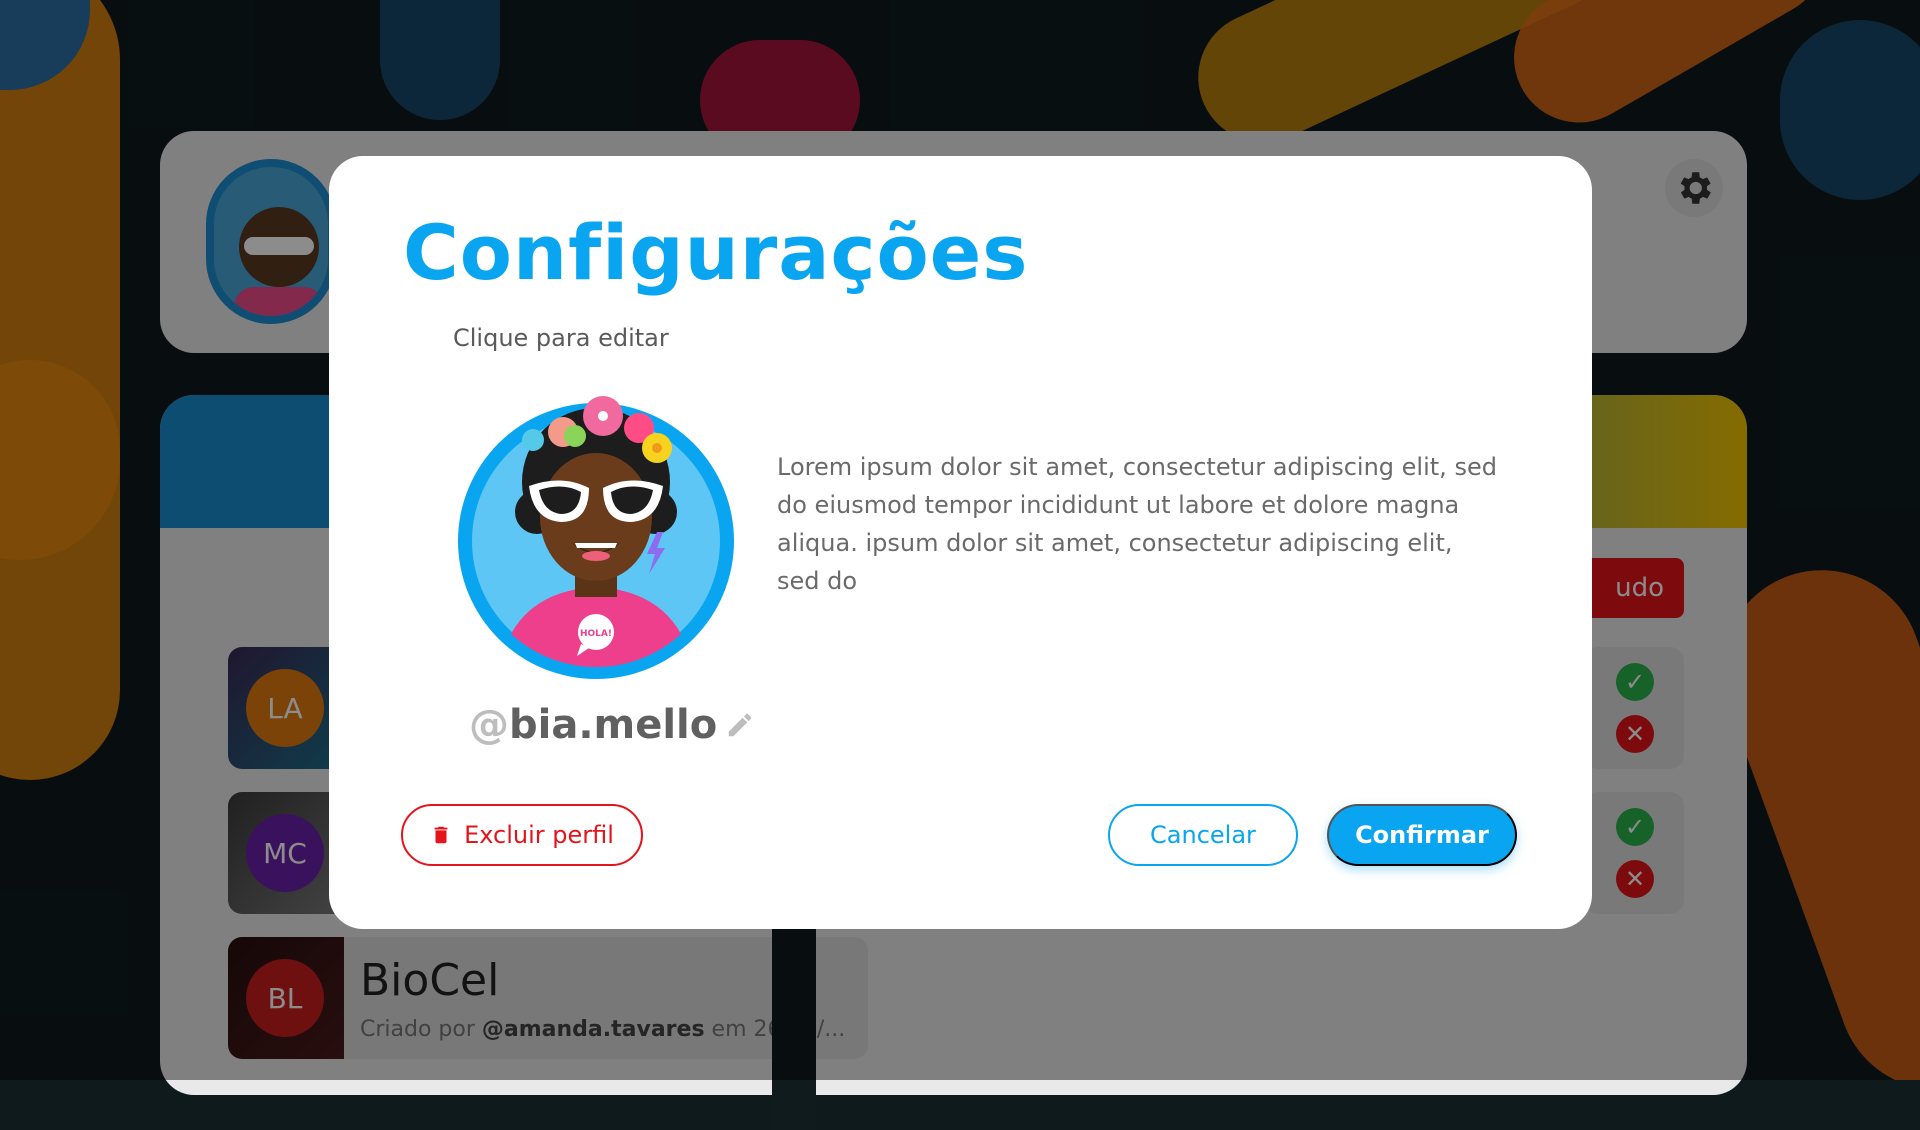 The image size is (1920, 1130). What do you see at coordinates (561, 338) in the screenshot?
I see `edit-hint: Clique para editar` at bounding box center [561, 338].